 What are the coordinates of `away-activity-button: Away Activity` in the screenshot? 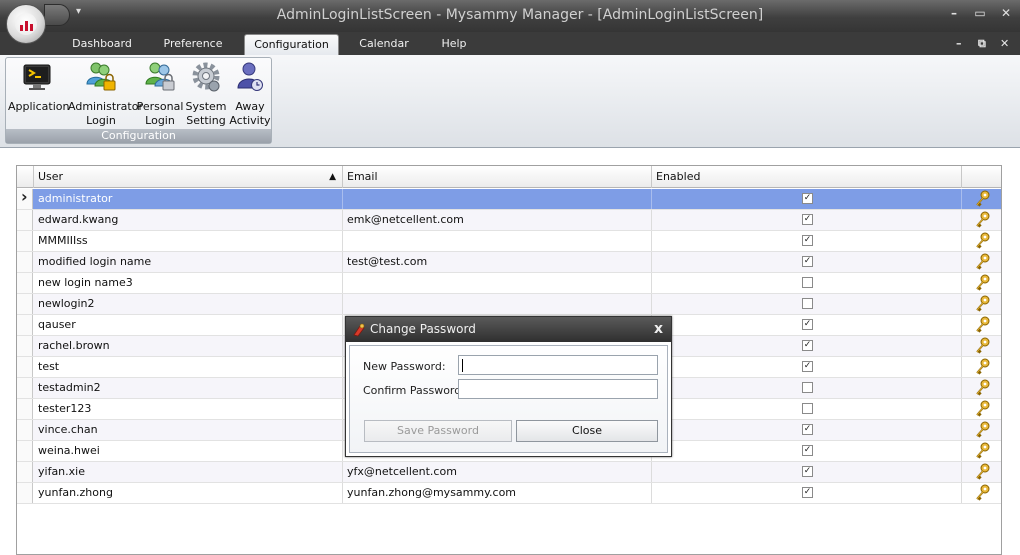 It's located at (250, 94).